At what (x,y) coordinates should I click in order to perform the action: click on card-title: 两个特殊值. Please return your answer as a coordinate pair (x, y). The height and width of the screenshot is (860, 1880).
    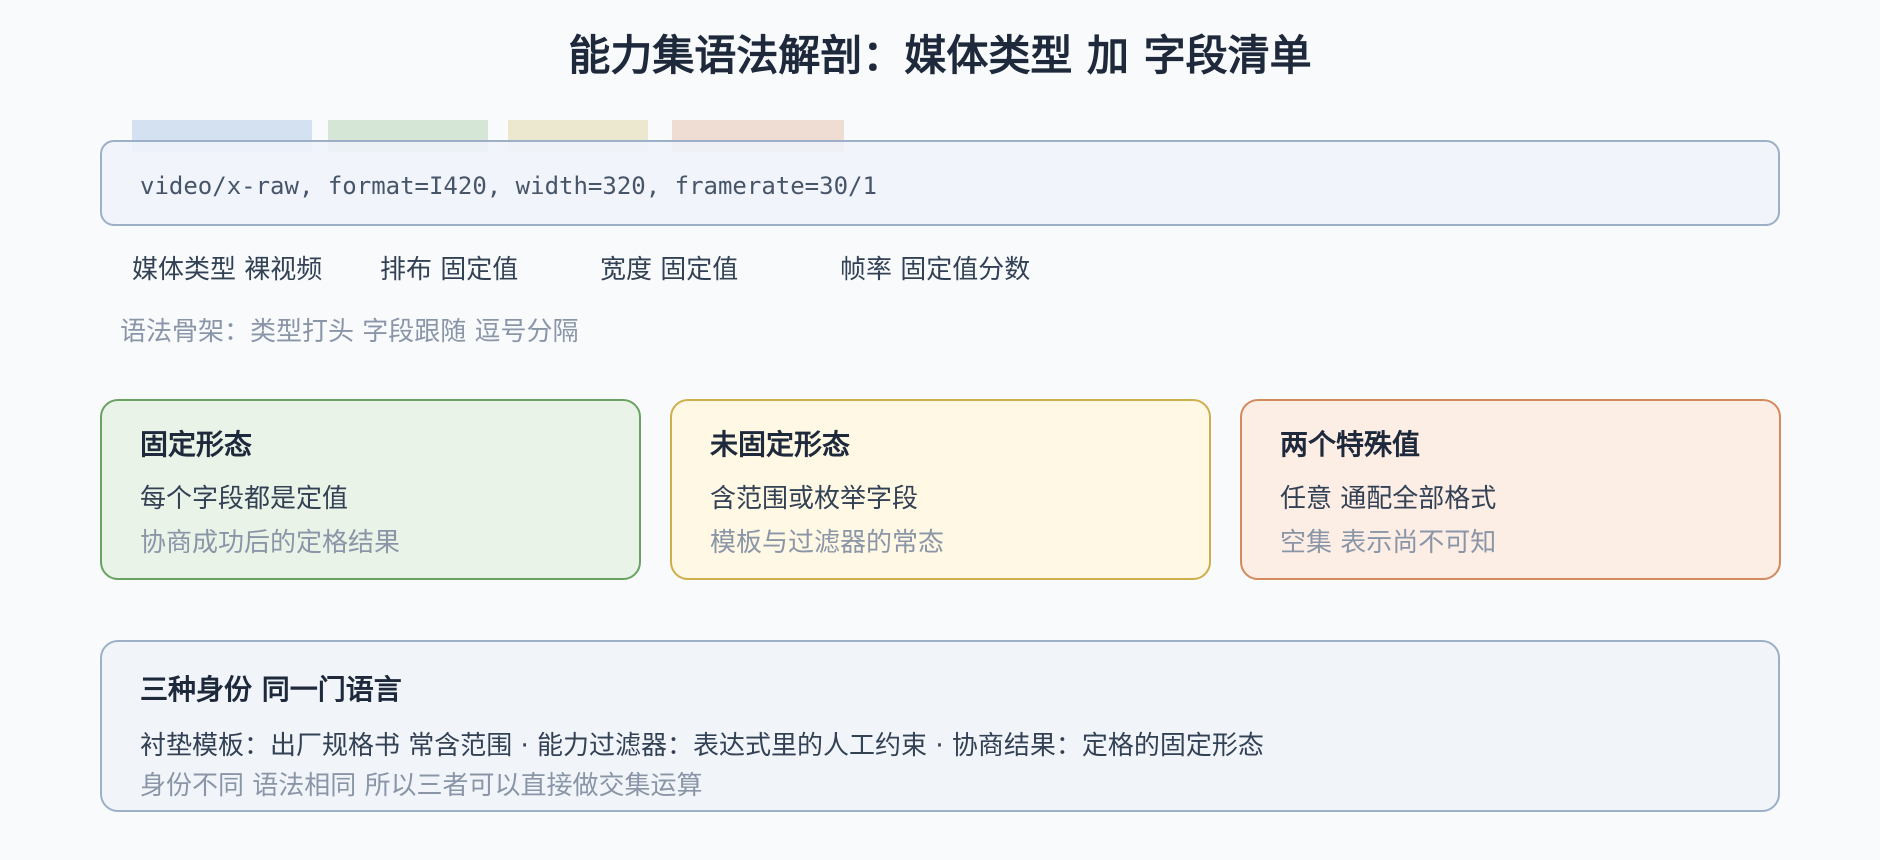
    Looking at the image, I should click on (1350, 444).